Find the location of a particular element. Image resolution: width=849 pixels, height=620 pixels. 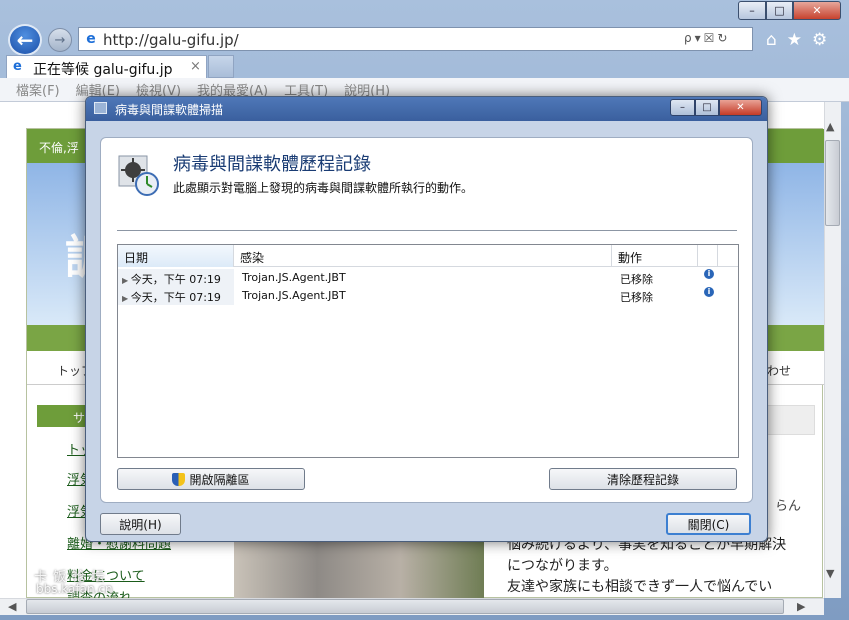

column-header-date: 日期 is located at coordinates (176, 256).